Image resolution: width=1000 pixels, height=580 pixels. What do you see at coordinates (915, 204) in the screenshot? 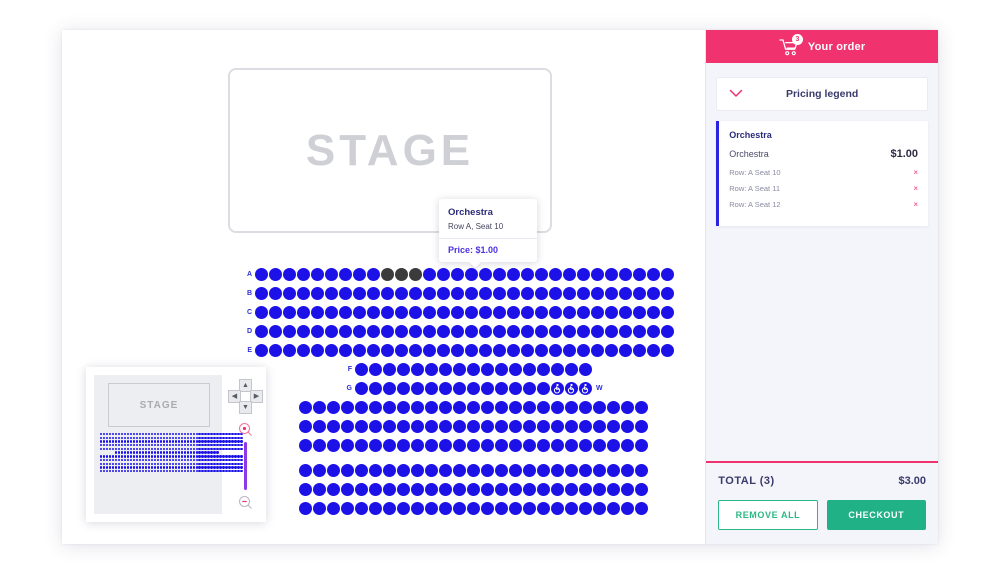
I see `remove-seat-icon: ×` at bounding box center [915, 204].